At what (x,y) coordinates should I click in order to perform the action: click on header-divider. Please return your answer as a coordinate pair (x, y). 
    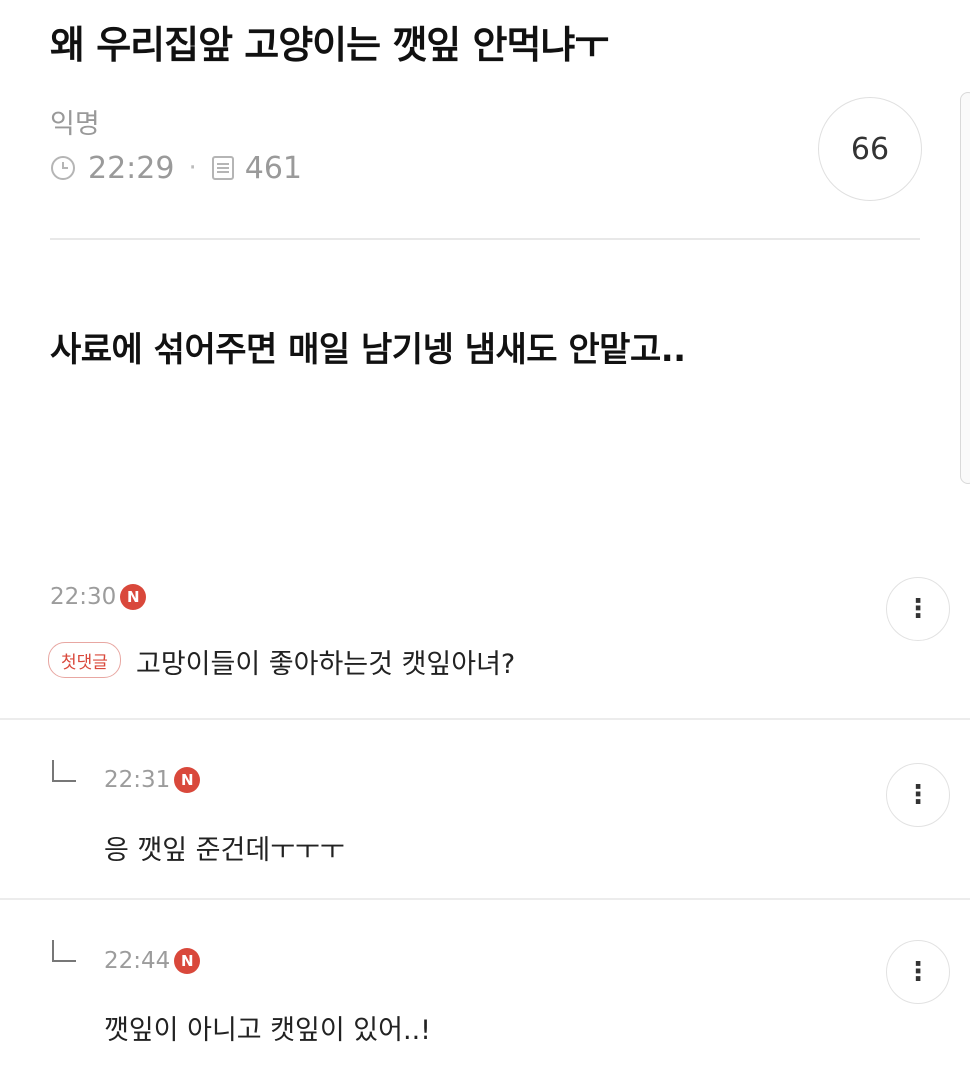
    Looking at the image, I should click on (485, 239).